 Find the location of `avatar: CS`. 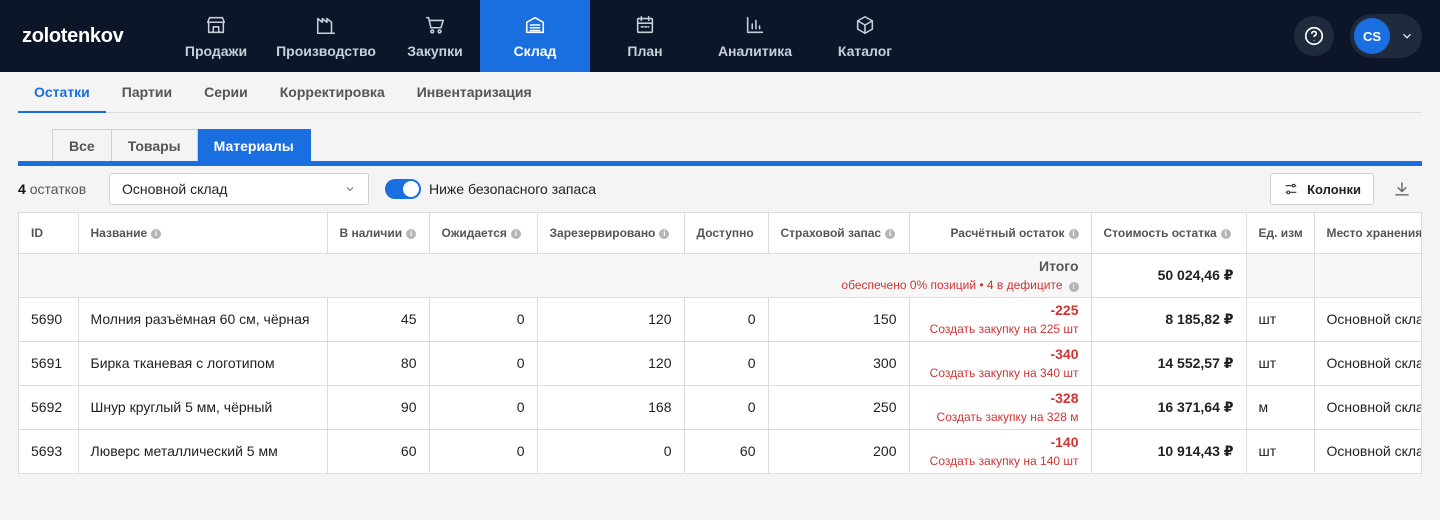

avatar: CS is located at coordinates (1372, 36).